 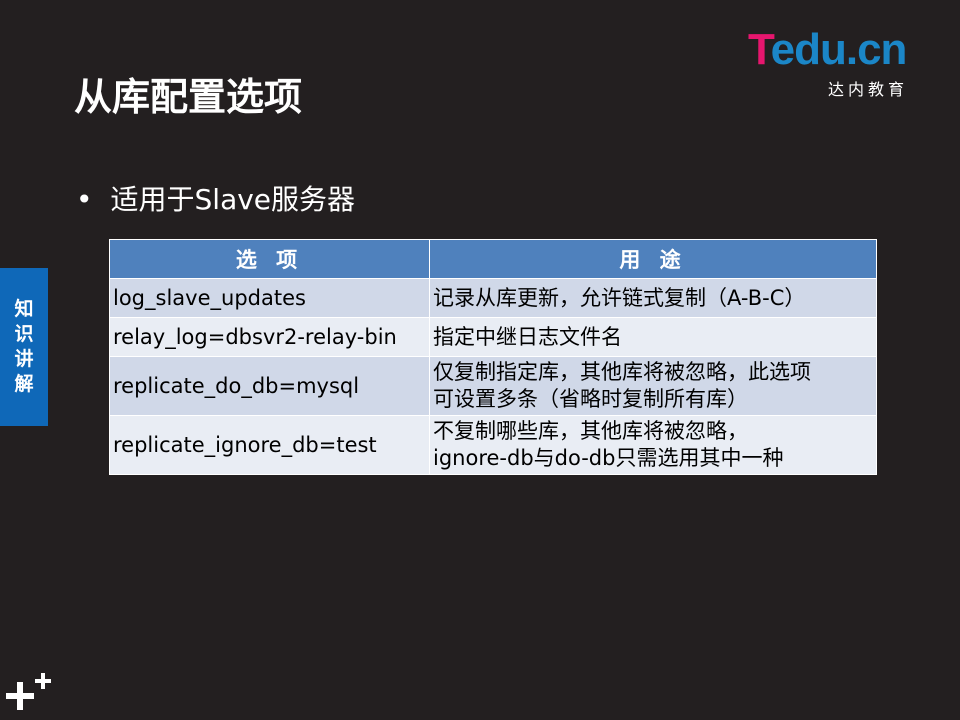 What do you see at coordinates (188, 97) in the screenshot?
I see `slide-title: 从库配置选项` at bounding box center [188, 97].